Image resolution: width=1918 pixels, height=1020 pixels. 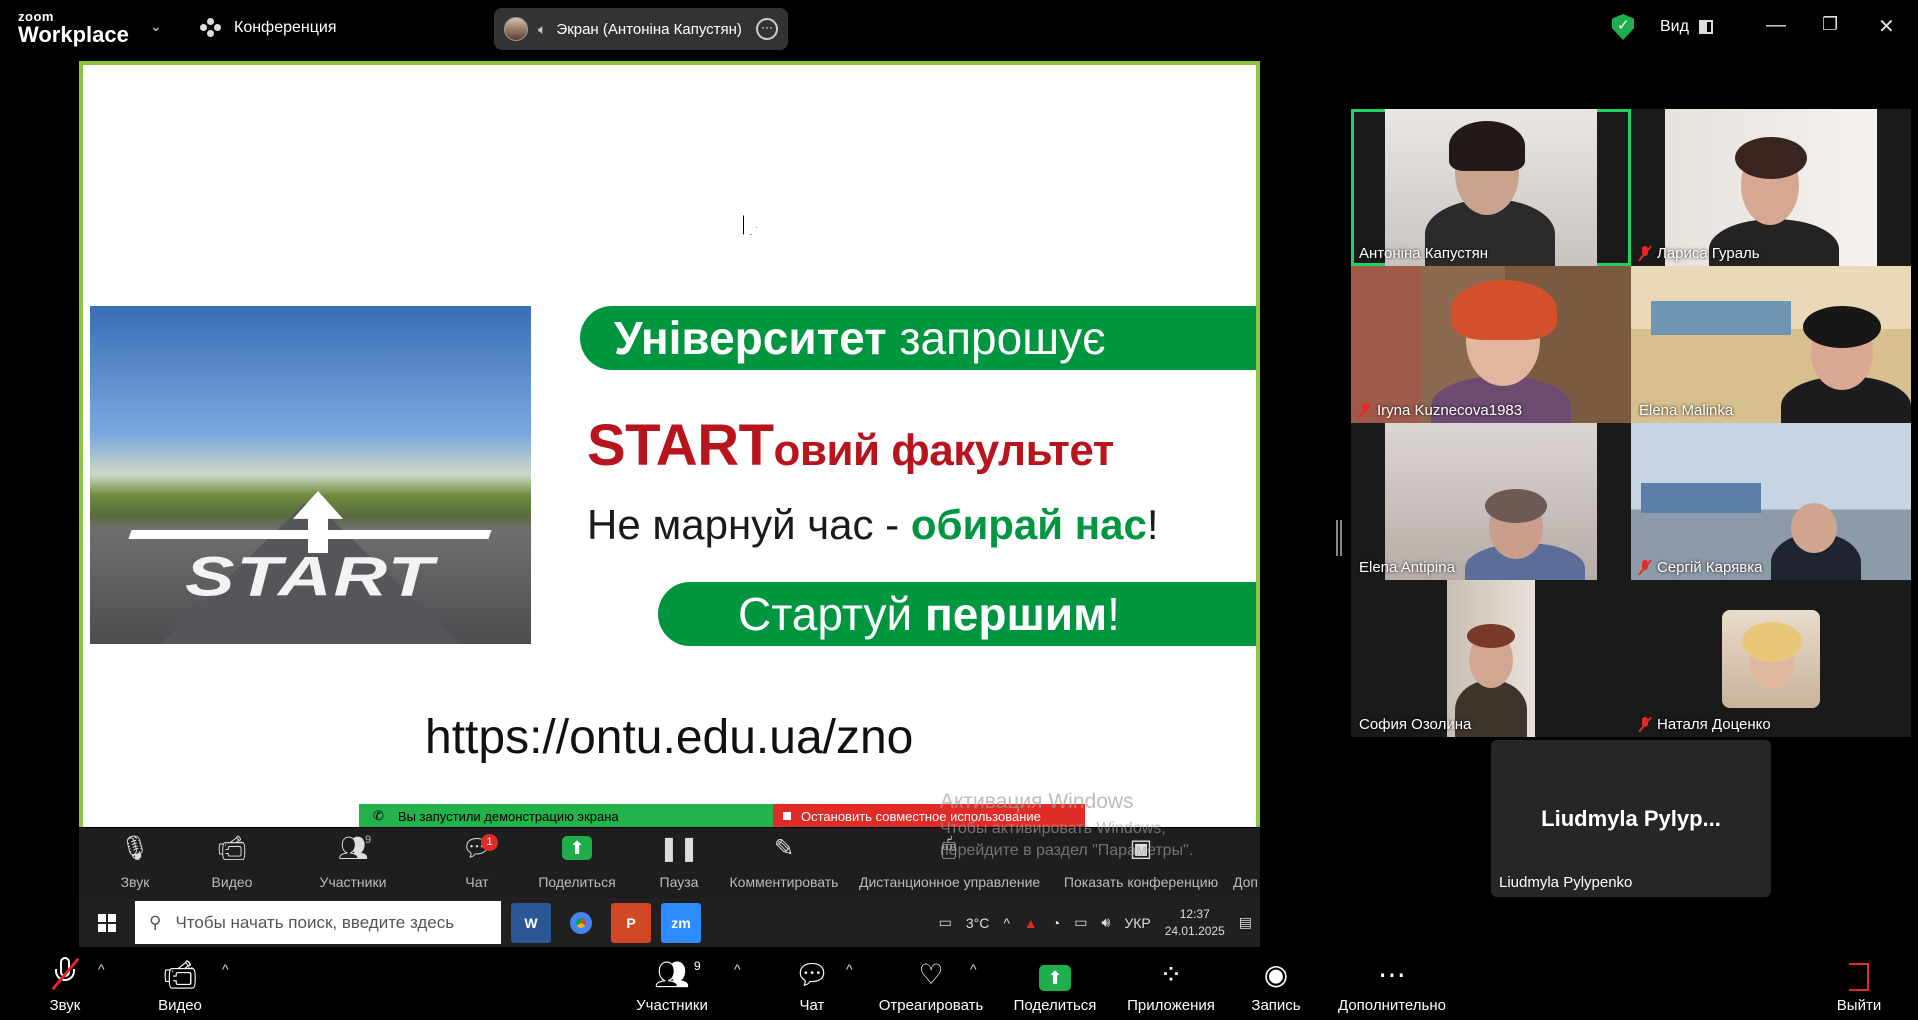 I want to click on chat-options-chevron-icon: ^, so click(x=849, y=969).